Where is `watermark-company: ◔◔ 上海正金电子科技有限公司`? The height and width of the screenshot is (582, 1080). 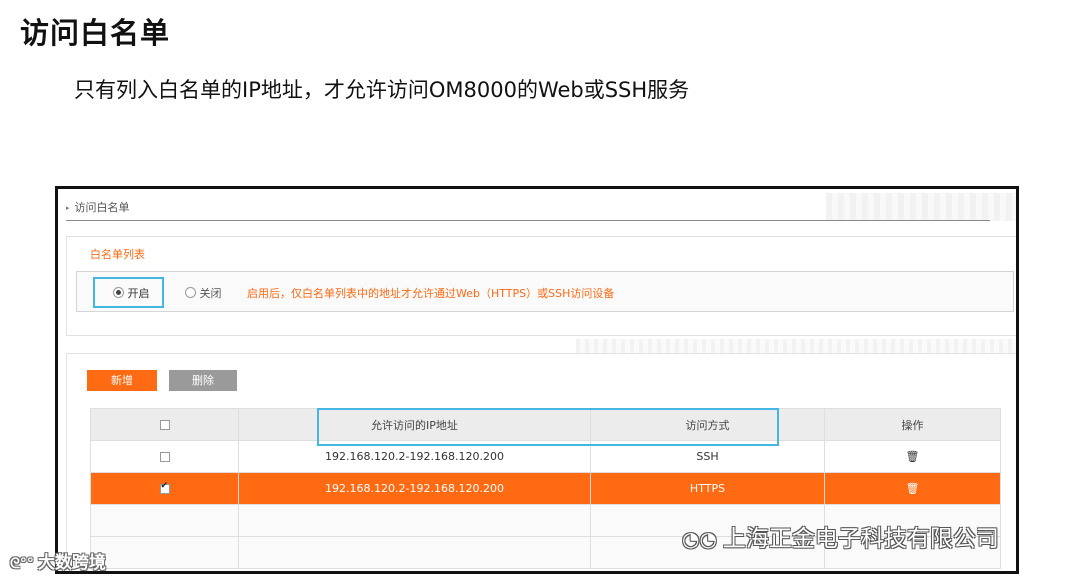
watermark-company: ◔◔ 上海正金电子科技有限公司 is located at coordinates (840, 536).